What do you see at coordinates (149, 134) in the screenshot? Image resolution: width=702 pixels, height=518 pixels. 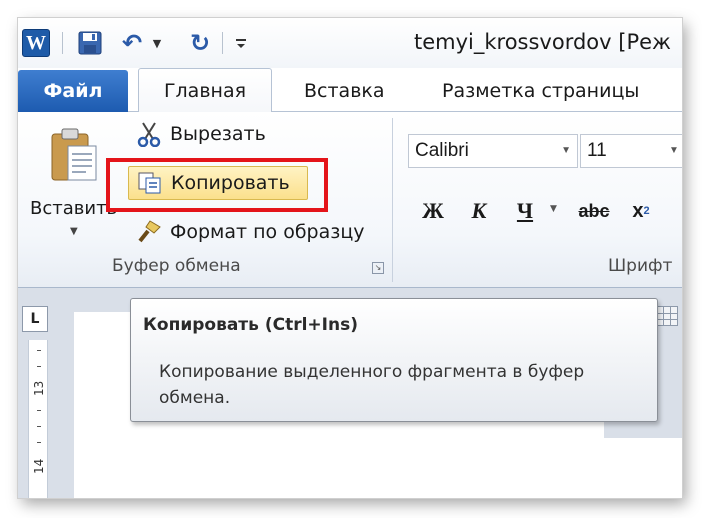 I see `scissors-icon` at bounding box center [149, 134].